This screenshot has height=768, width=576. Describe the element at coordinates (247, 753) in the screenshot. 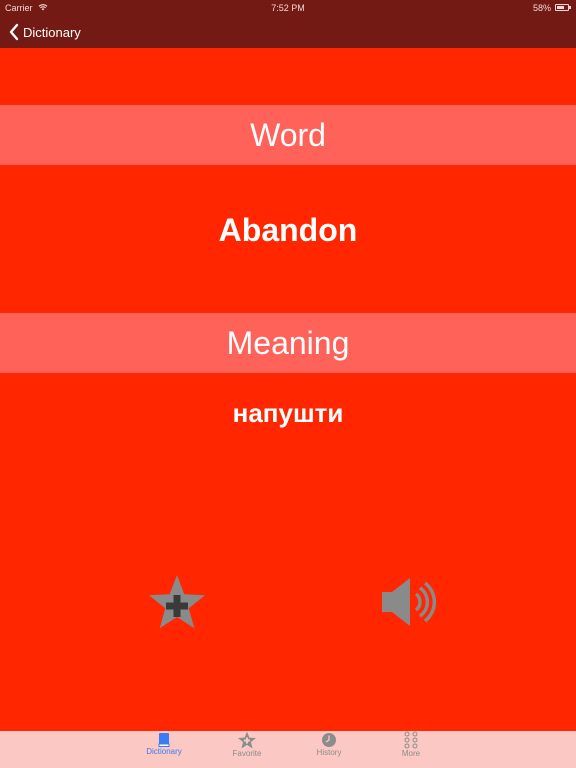

I see `tab-favorite-label: Favorite` at that location.